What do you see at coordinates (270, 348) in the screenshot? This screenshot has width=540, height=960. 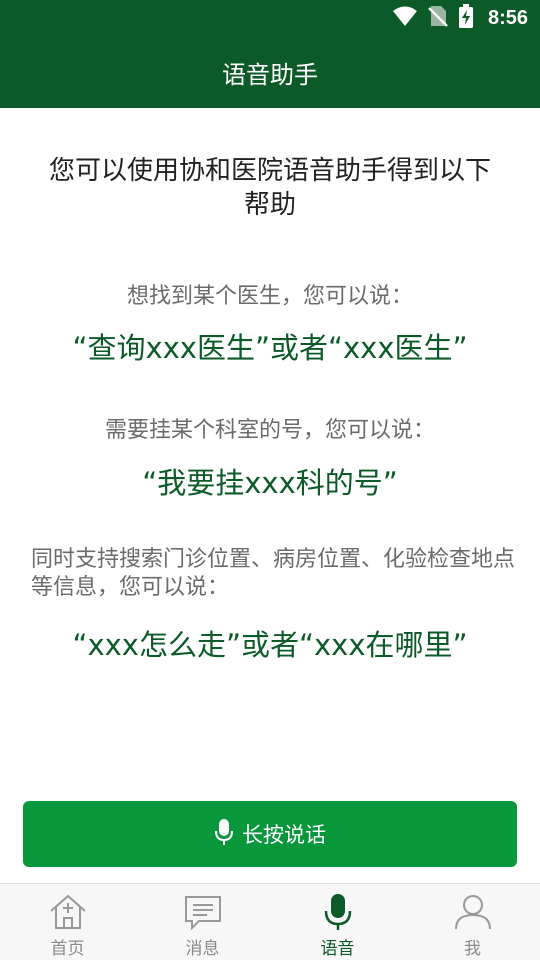 I see `example-find-doctor: “查询xxx医生”或者“xxx医生”` at bounding box center [270, 348].